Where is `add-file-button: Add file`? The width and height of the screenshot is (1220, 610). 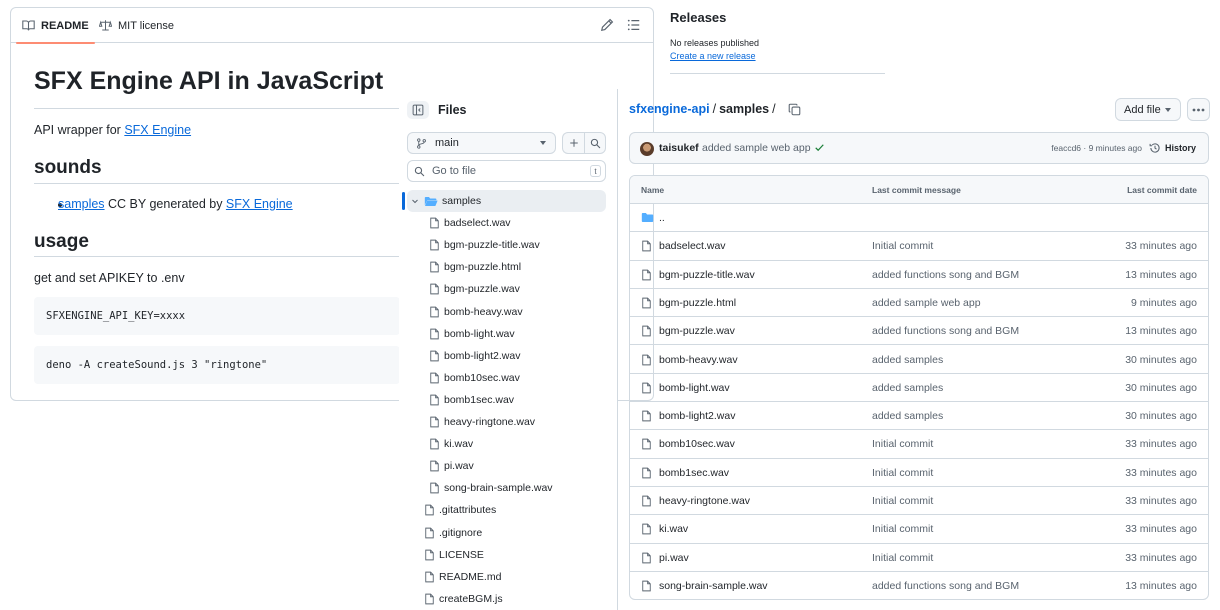
add-file-button: Add file is located at coordinates (1148, 109).